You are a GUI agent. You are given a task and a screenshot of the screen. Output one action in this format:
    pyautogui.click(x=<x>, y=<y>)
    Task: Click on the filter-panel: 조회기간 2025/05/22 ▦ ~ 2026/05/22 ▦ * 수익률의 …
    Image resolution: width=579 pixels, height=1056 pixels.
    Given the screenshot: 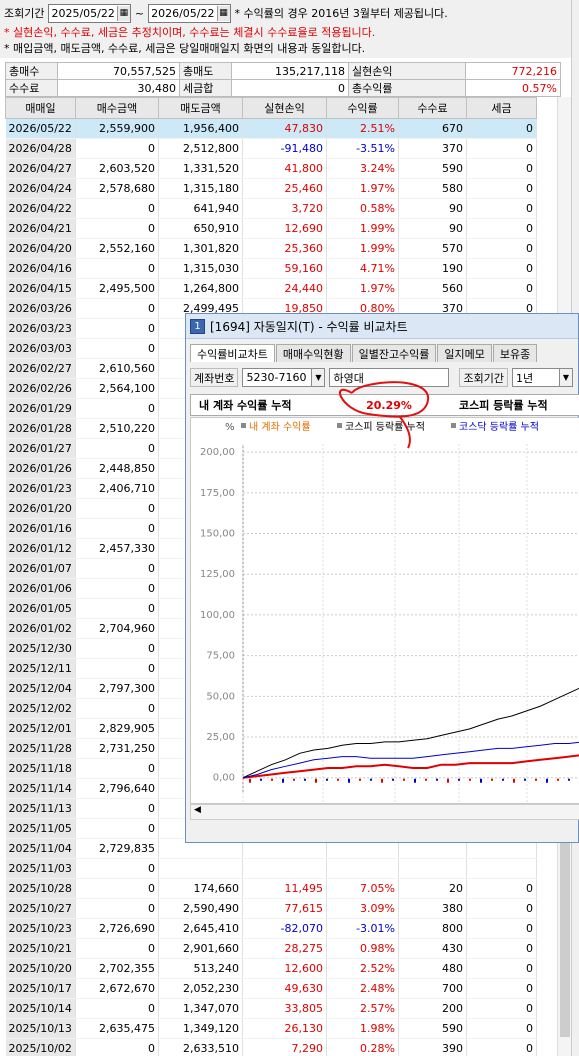 What is the action you would take?
    pyautogui.click(x=289, y=29)
    